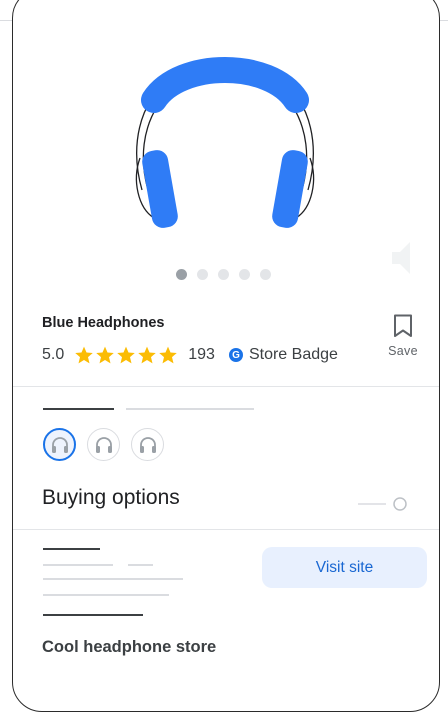 The height and width of the screenshot is (722, 448). I want to click on visit-site-button: Visit site, so click(344, 567).